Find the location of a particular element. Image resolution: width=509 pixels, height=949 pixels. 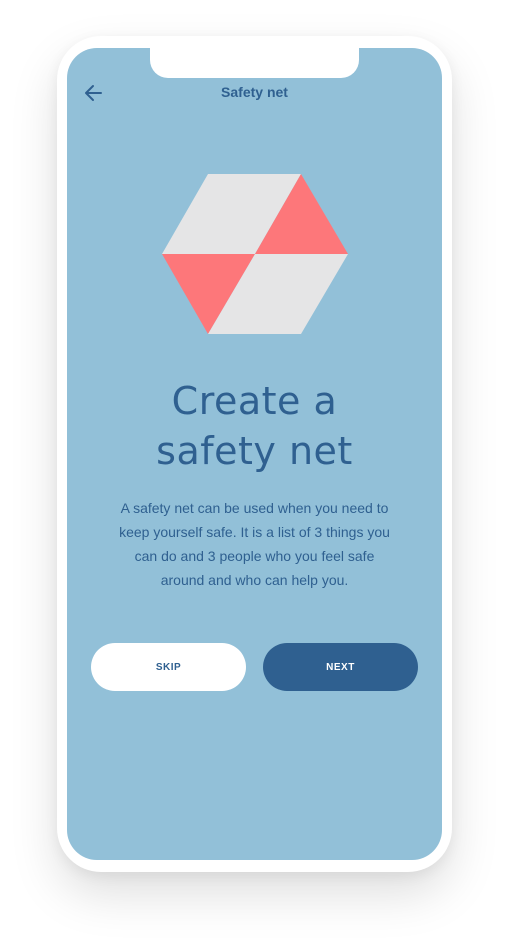

skip-button: SKIP is located at coordinates (168, 667).